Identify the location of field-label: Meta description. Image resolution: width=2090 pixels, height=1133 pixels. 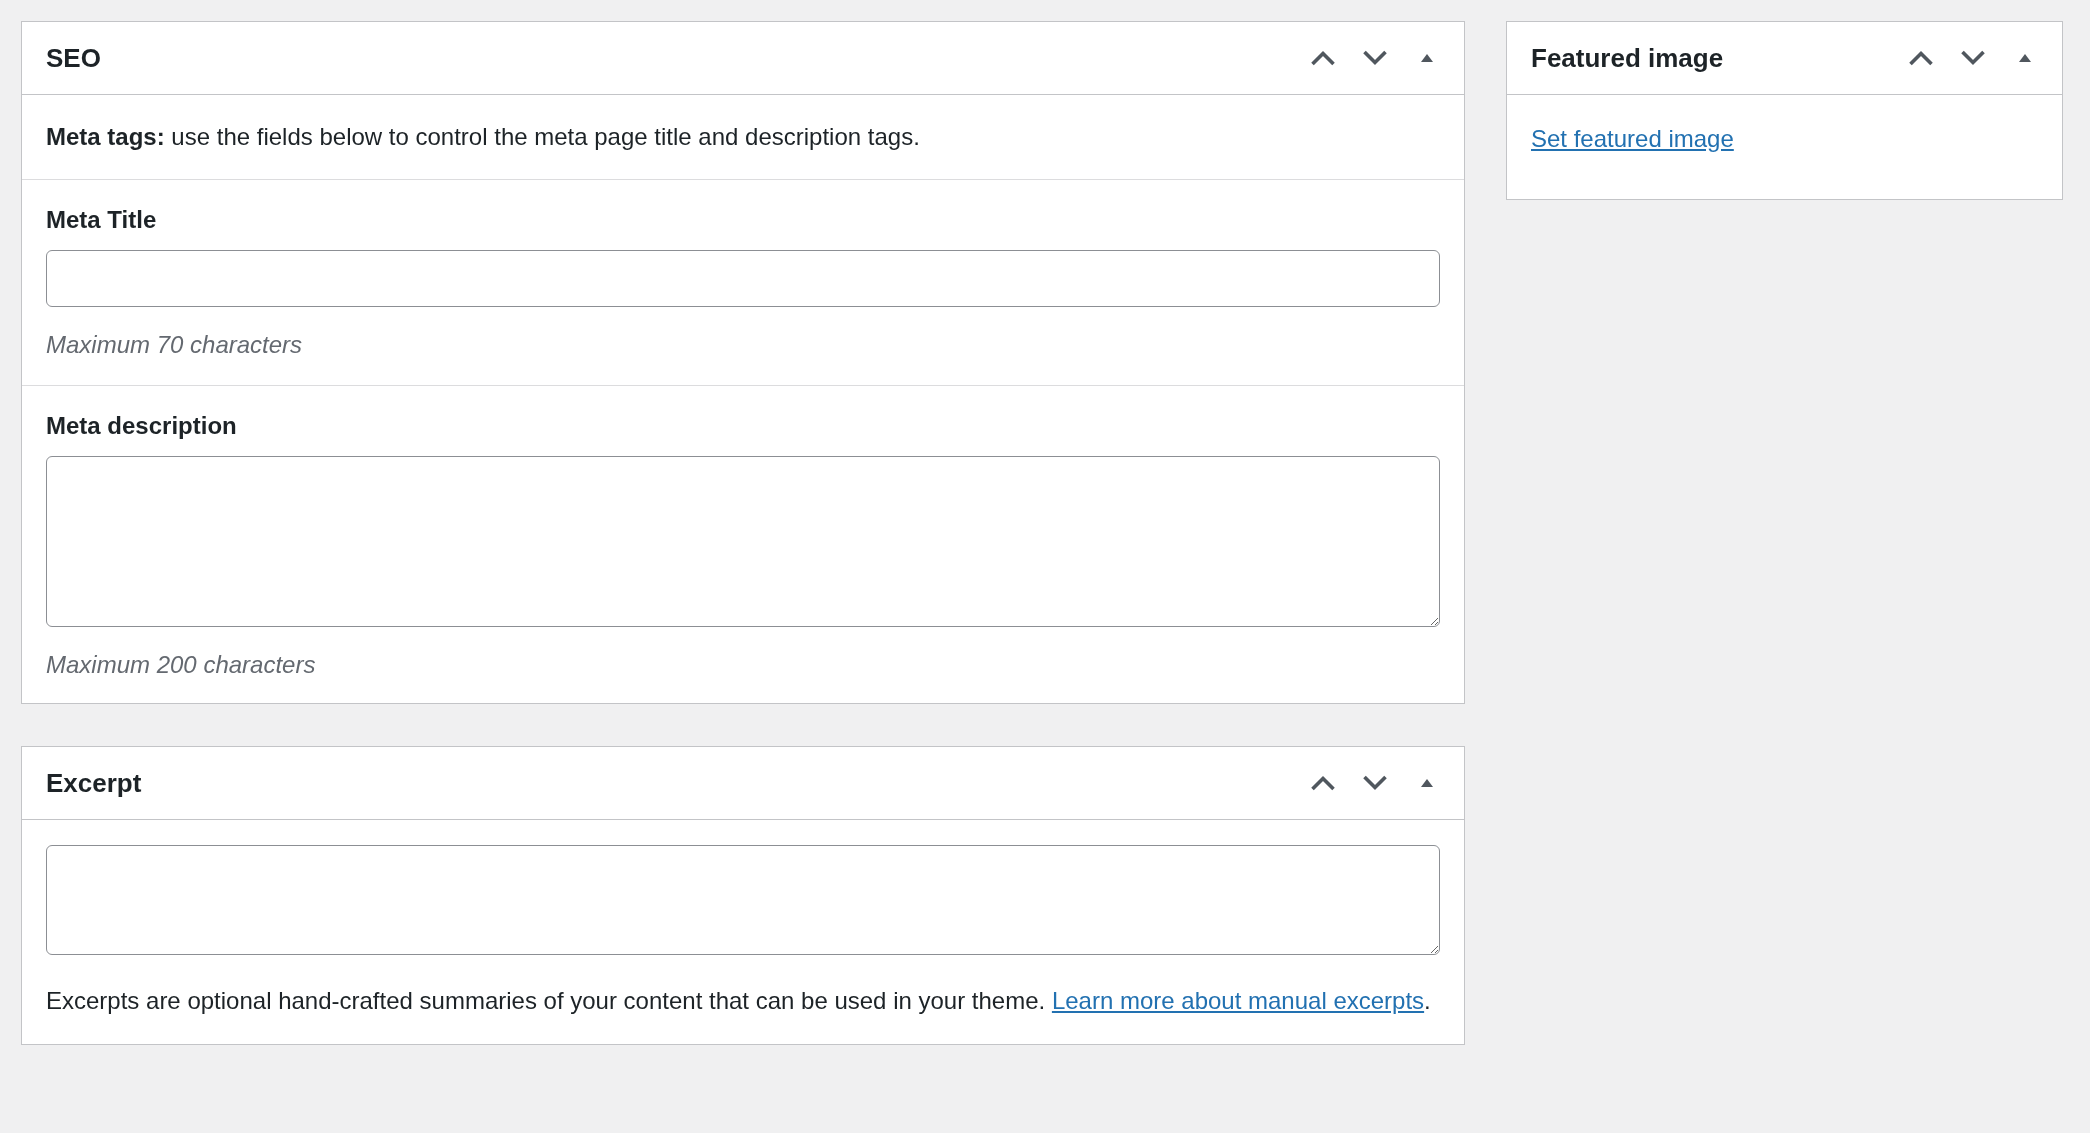
(142, 426).